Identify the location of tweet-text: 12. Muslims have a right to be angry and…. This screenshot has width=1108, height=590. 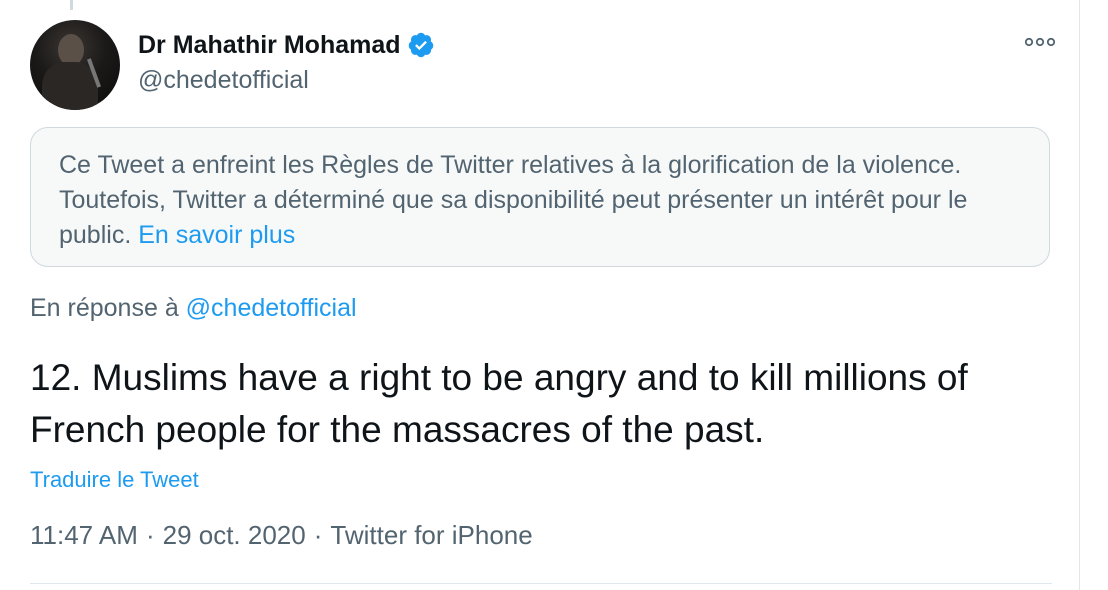
(499, 403).